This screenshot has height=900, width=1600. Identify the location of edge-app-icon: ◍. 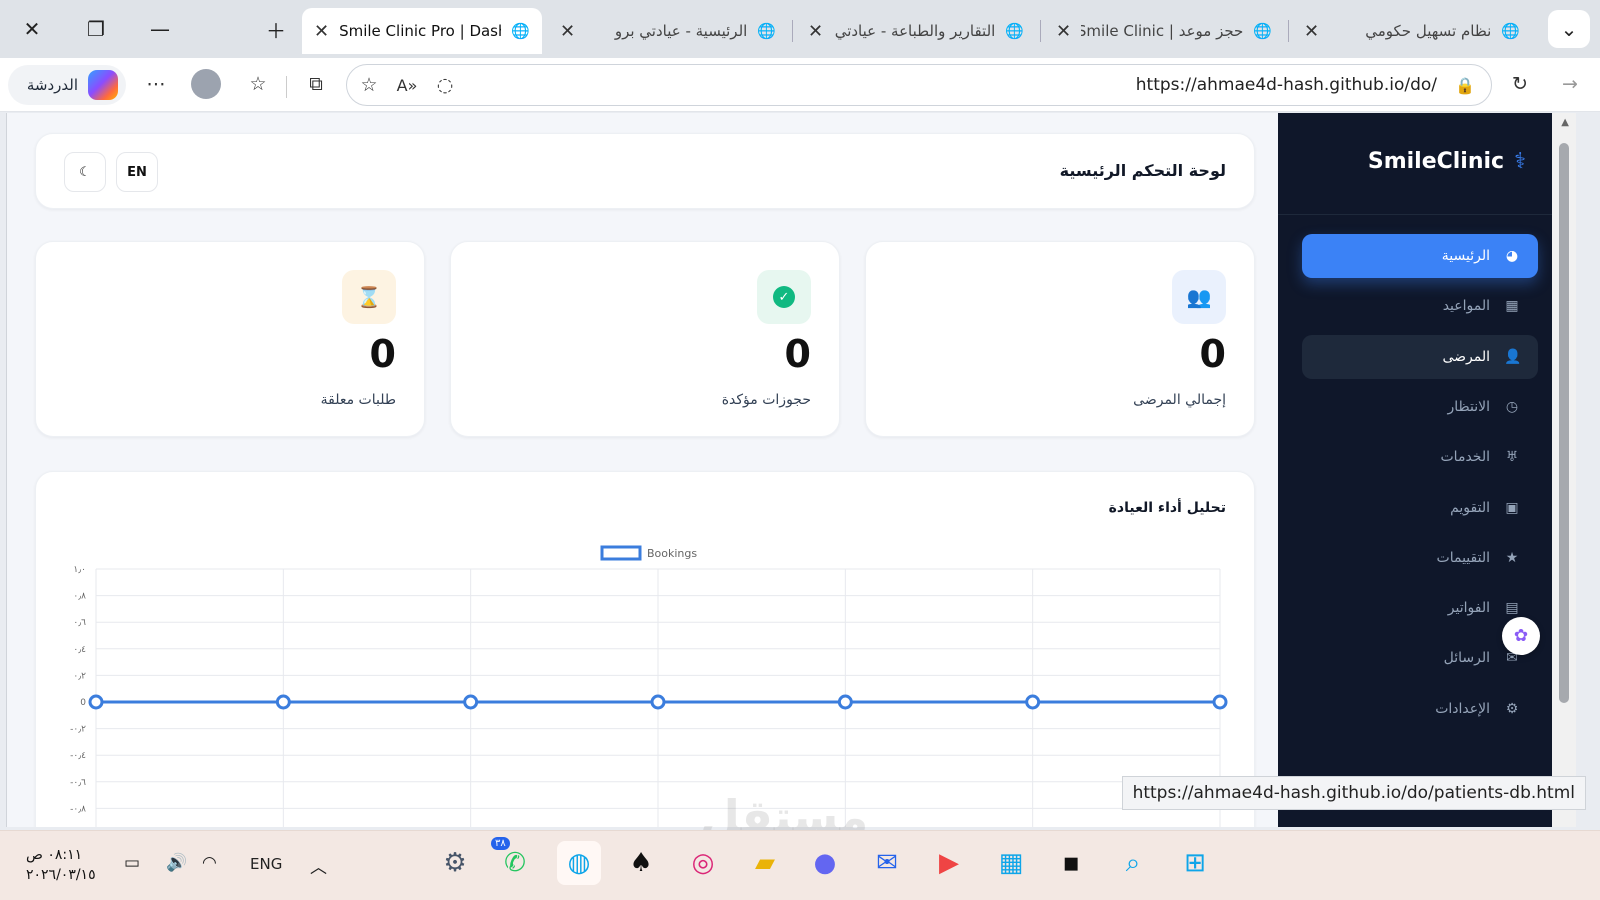
(579, 863).